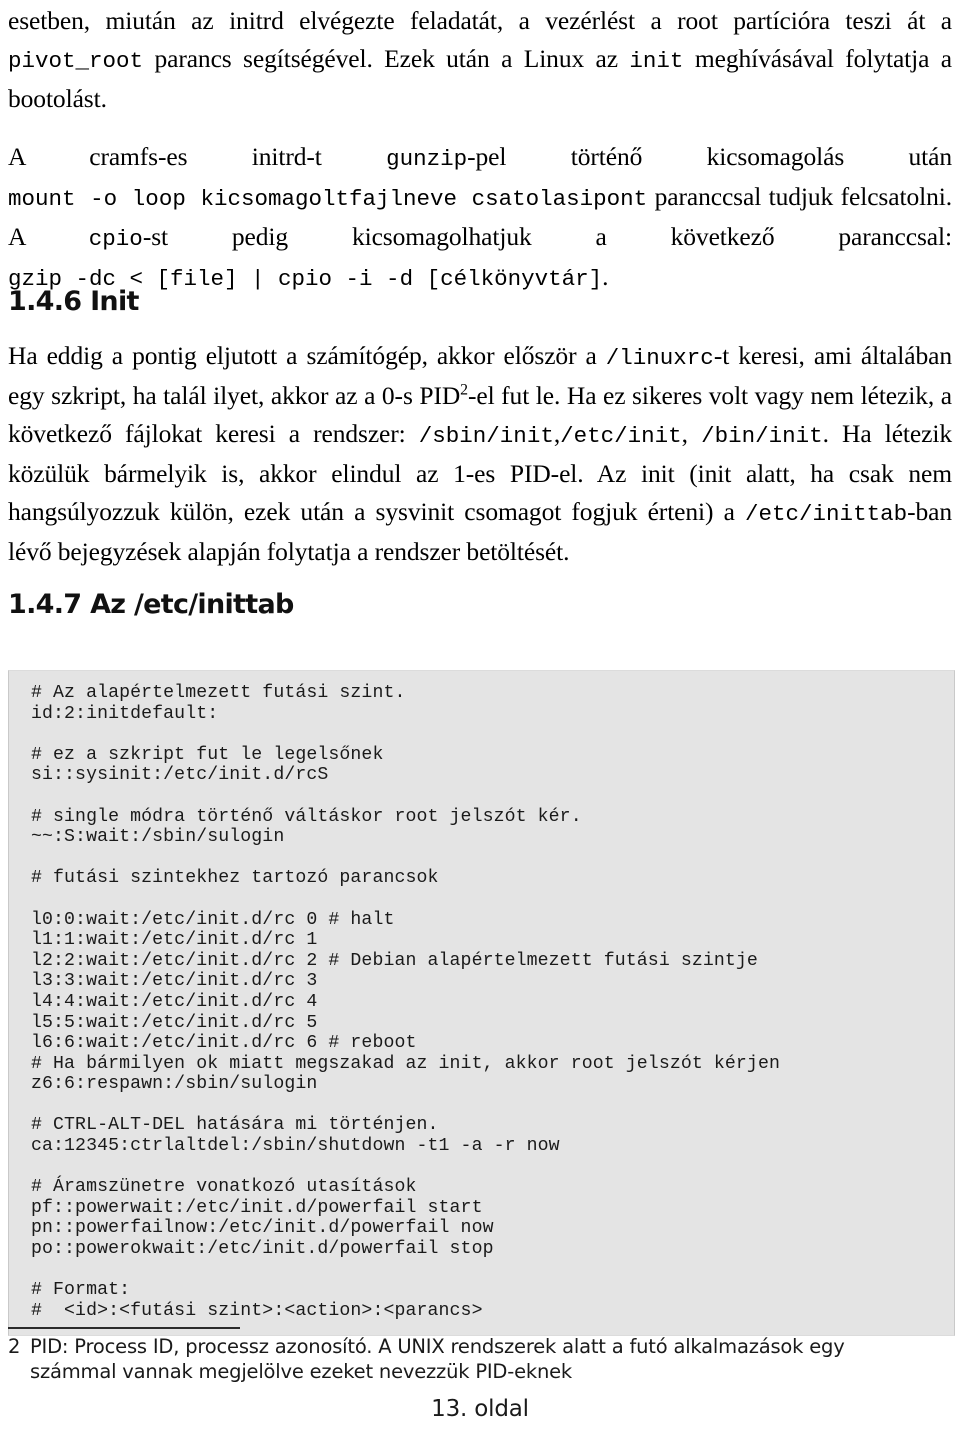 The width and height of the screenshot is (960, 1436). I want to click on inline-code-cpio: cpio, so click(115, 239).